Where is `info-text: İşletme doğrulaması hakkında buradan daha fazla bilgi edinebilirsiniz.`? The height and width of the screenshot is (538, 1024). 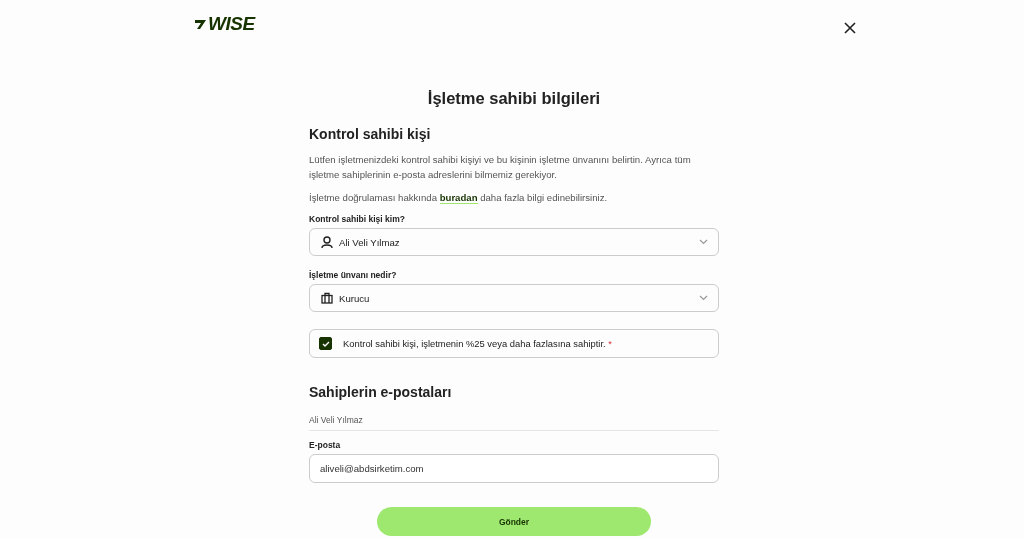 info-text: İşletme doğrulaması hakkında buradan daha fazla bilgi edinebilirsiniz. is located at coordinates (459, 198).